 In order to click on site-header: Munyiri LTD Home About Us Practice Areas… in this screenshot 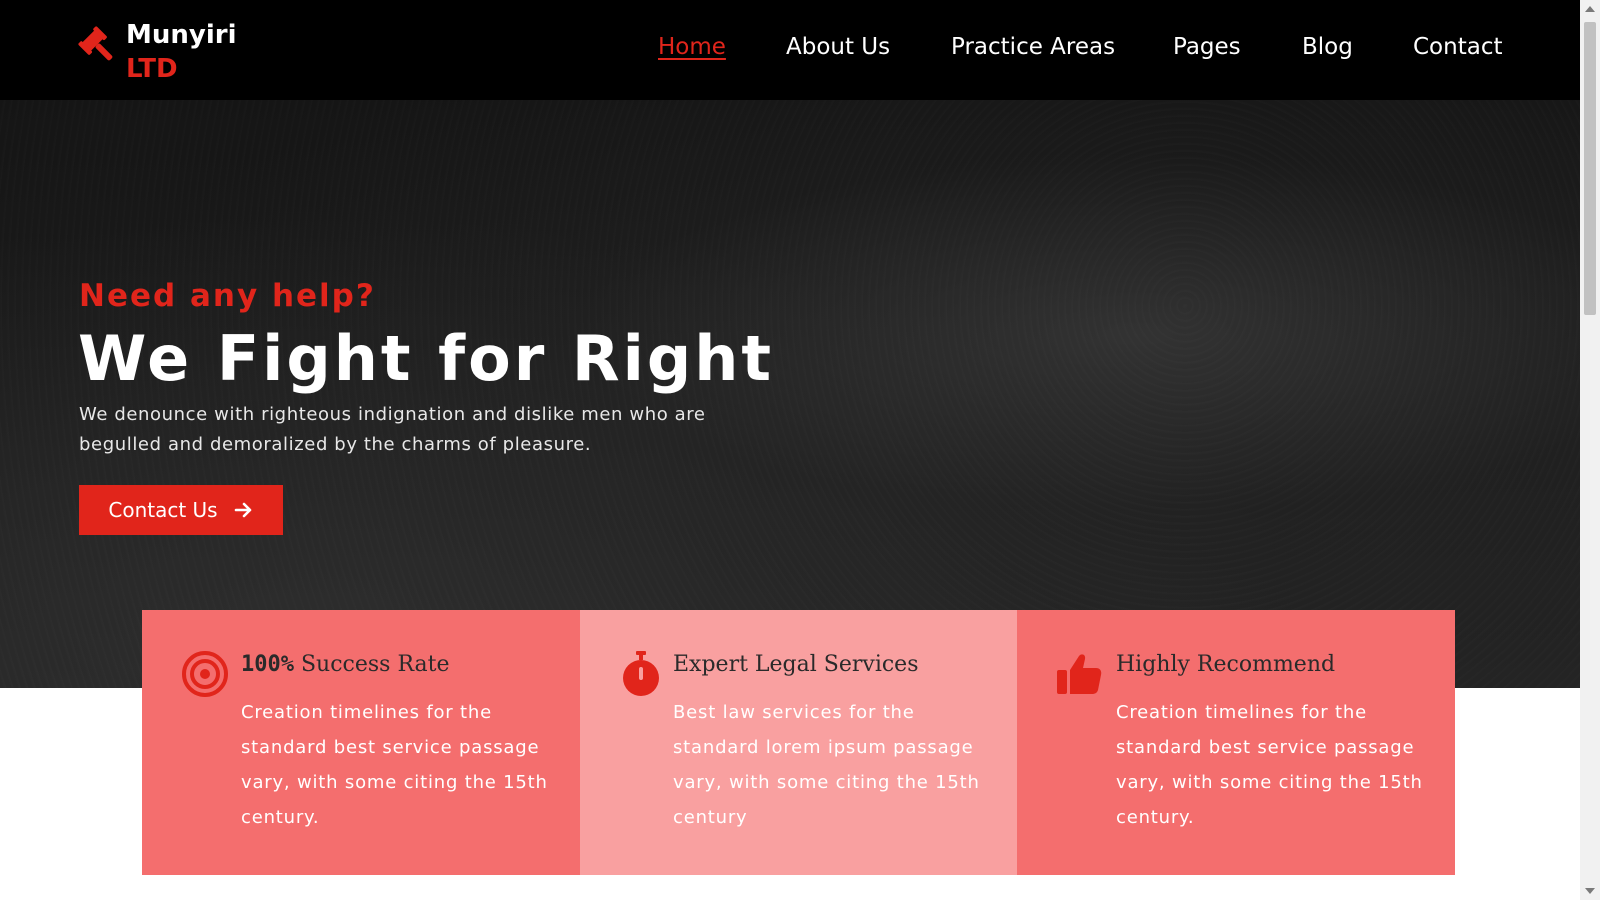, I will do `click(790, 50)`.